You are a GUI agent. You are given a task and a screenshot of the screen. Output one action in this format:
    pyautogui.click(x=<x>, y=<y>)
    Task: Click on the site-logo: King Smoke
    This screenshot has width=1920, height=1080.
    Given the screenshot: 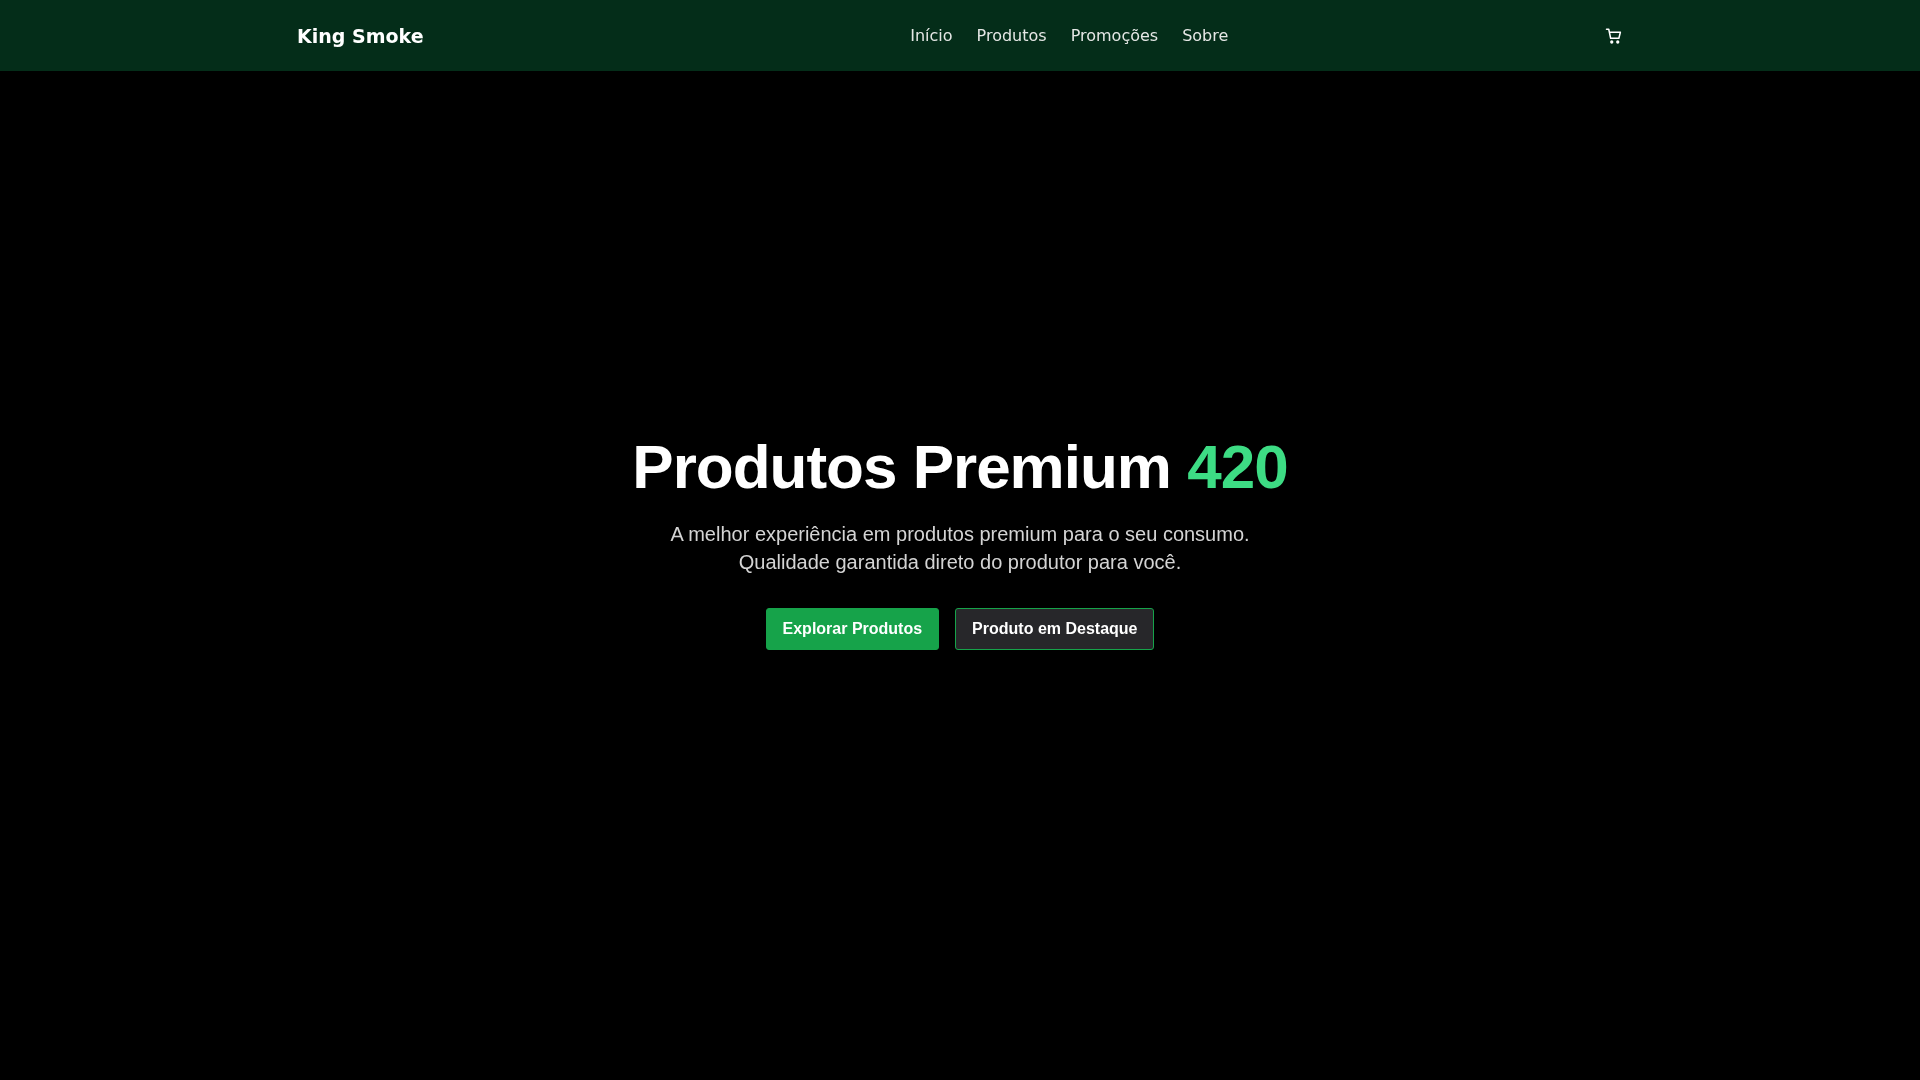 What is the action you would take?
    pyautogui.click(x=360, y=35)
    